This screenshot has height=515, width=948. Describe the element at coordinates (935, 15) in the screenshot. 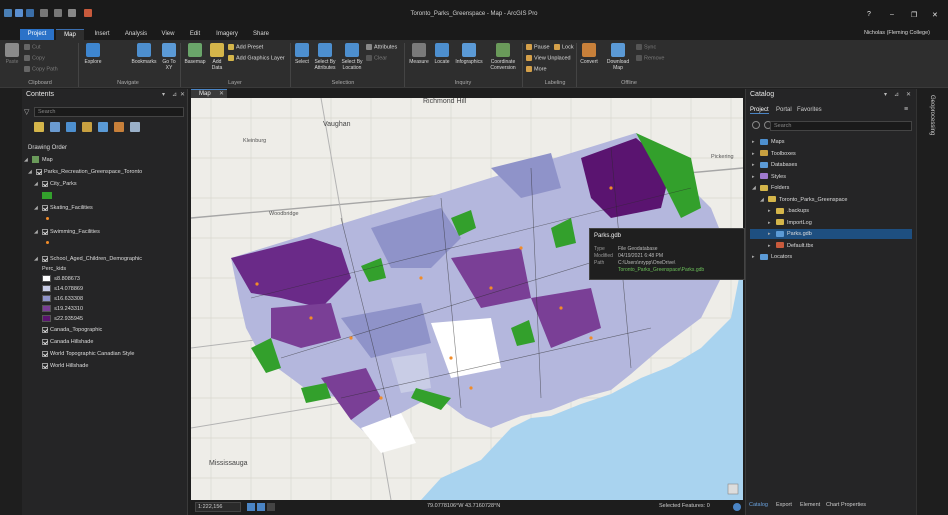

I see `close-button: ✕` at that location.